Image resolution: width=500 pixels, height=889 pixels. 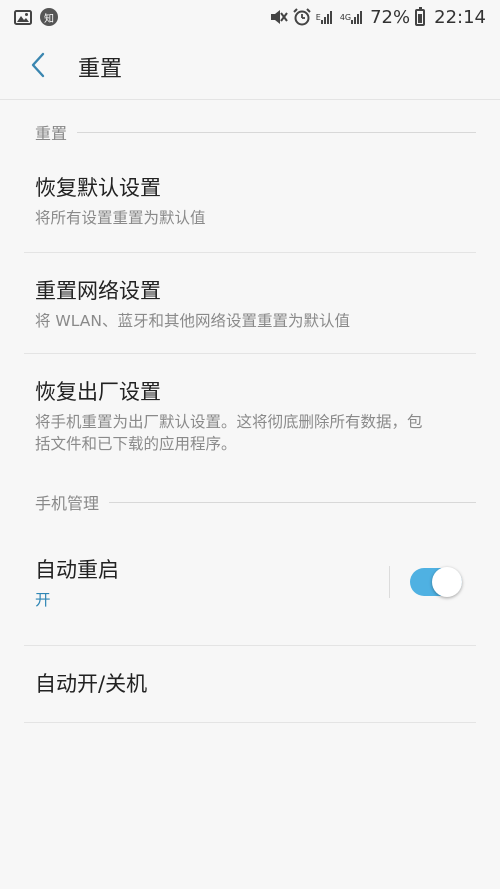 I want to click on item-subtitle-line1: 将手机重置为出厂默认设置。这将彻底删除所有数据，包, so click(x=229, y=422).